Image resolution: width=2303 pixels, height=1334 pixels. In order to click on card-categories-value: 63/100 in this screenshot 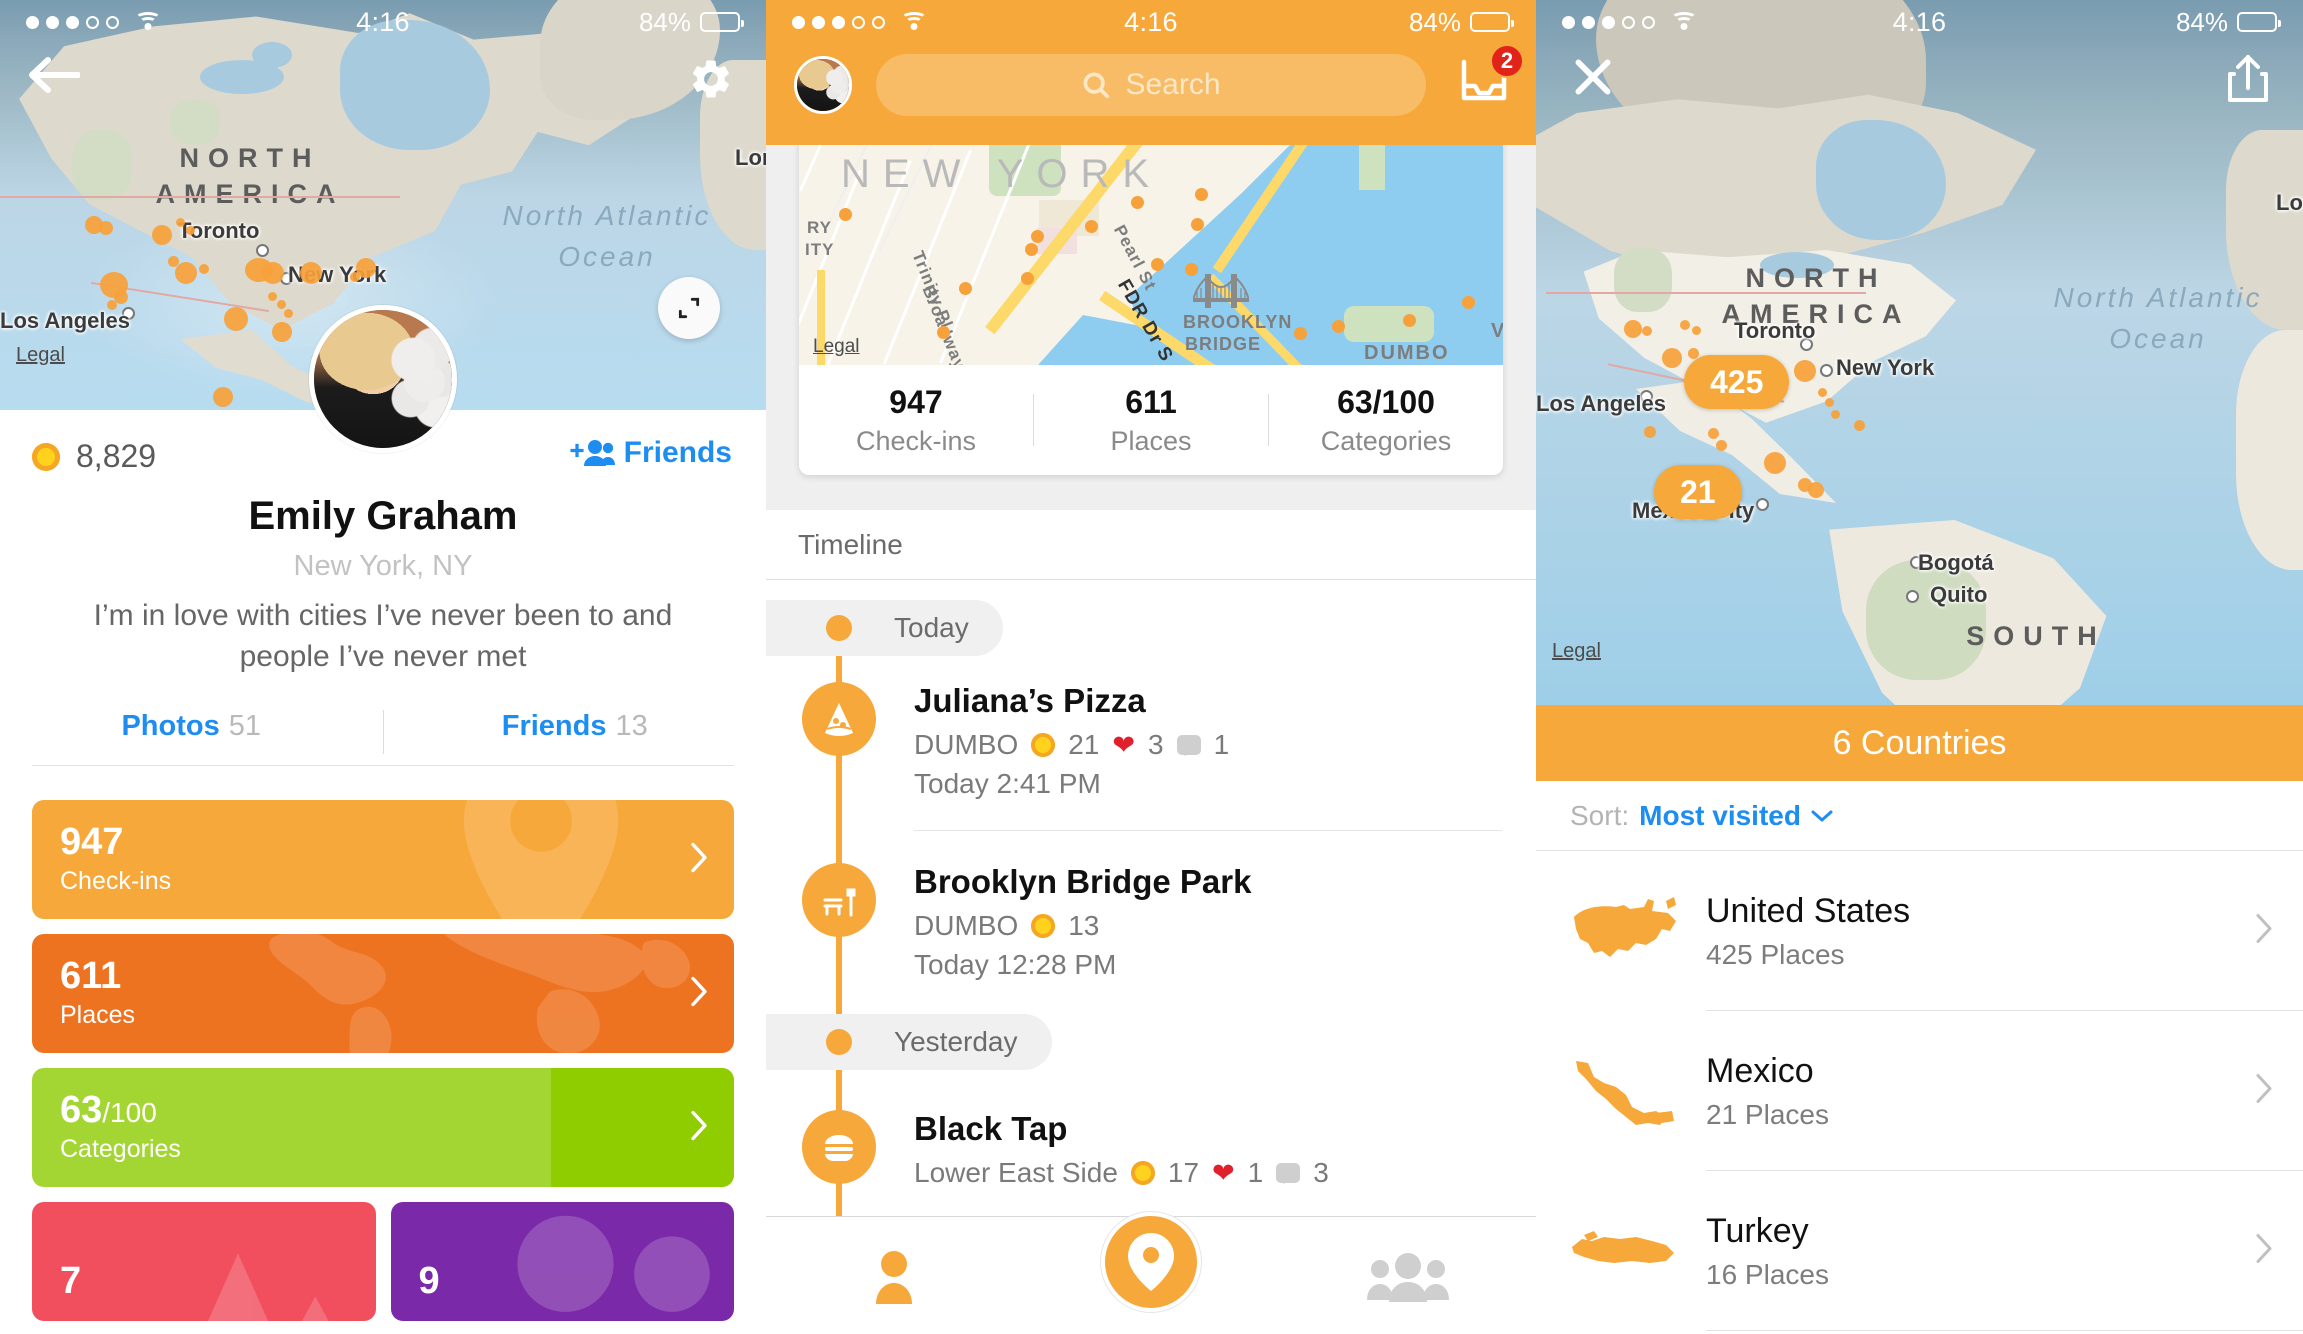, I will do `click(120, 1110)`.